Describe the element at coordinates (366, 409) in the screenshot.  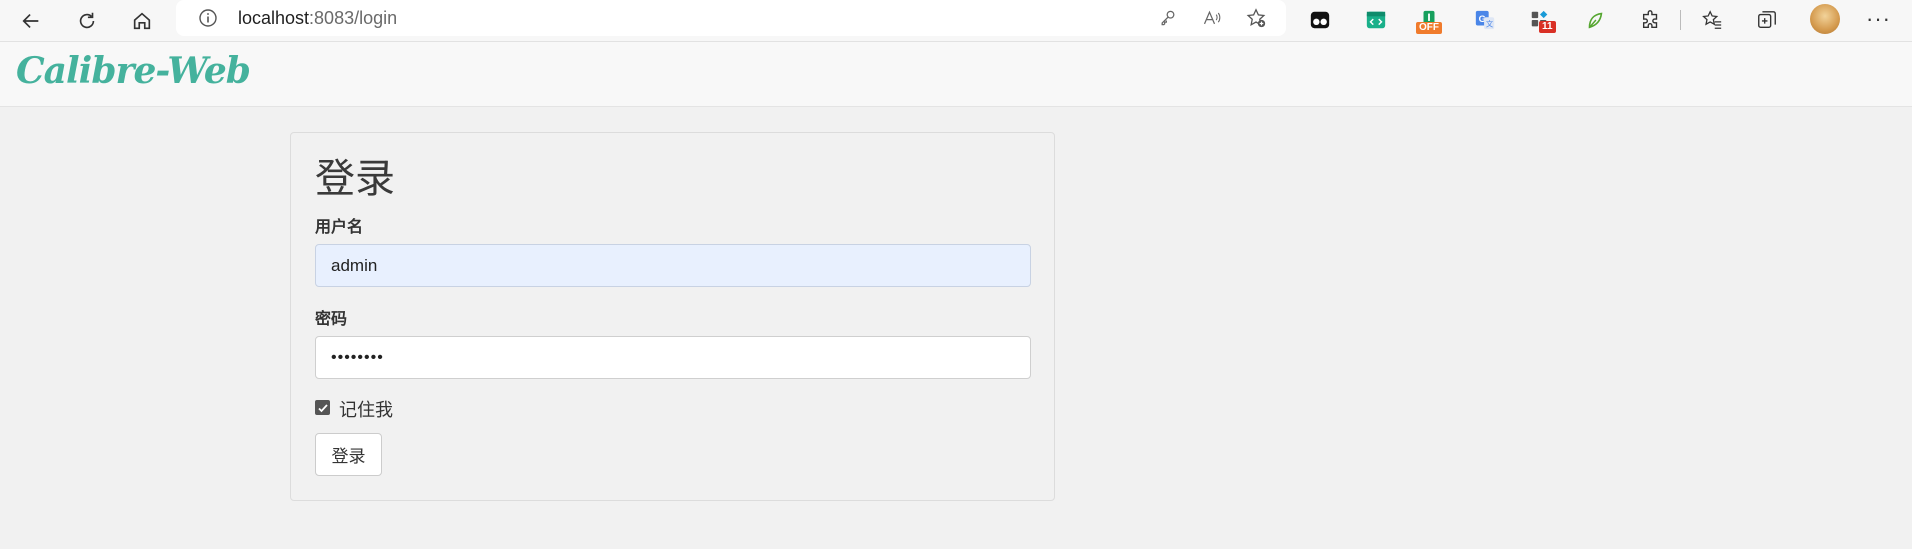
I see `remember-me-label: 记住我` at that location.